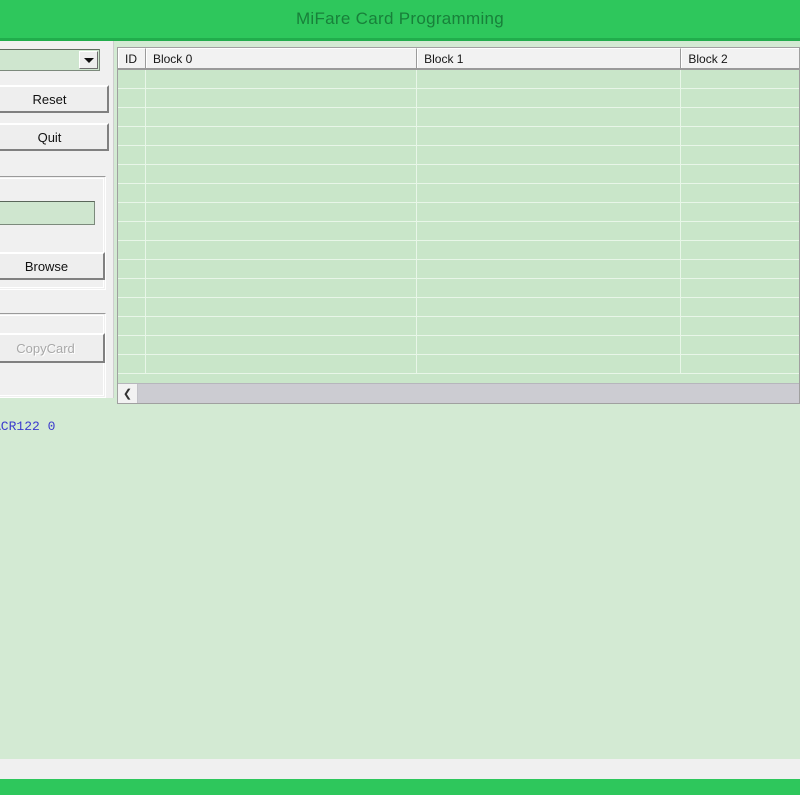 This screenshot has height=800, width=800. Describe the element at coordinates (47, 213) in the screenshot. I see `file-path-input` at that location.